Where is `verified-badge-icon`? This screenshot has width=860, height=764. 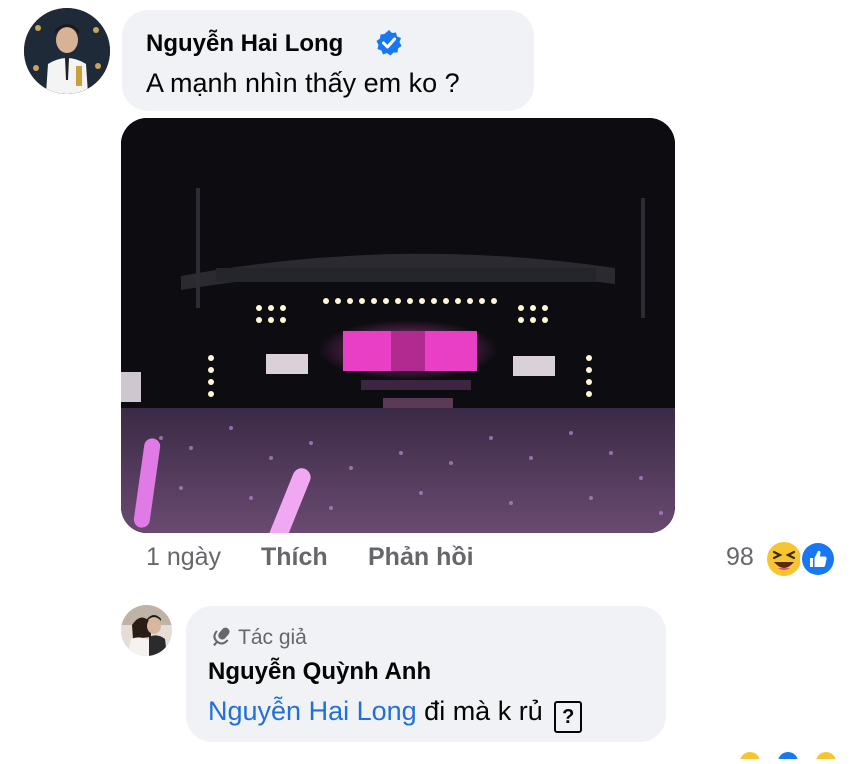
verified-badge-icon is located at coordinates (389, 43).